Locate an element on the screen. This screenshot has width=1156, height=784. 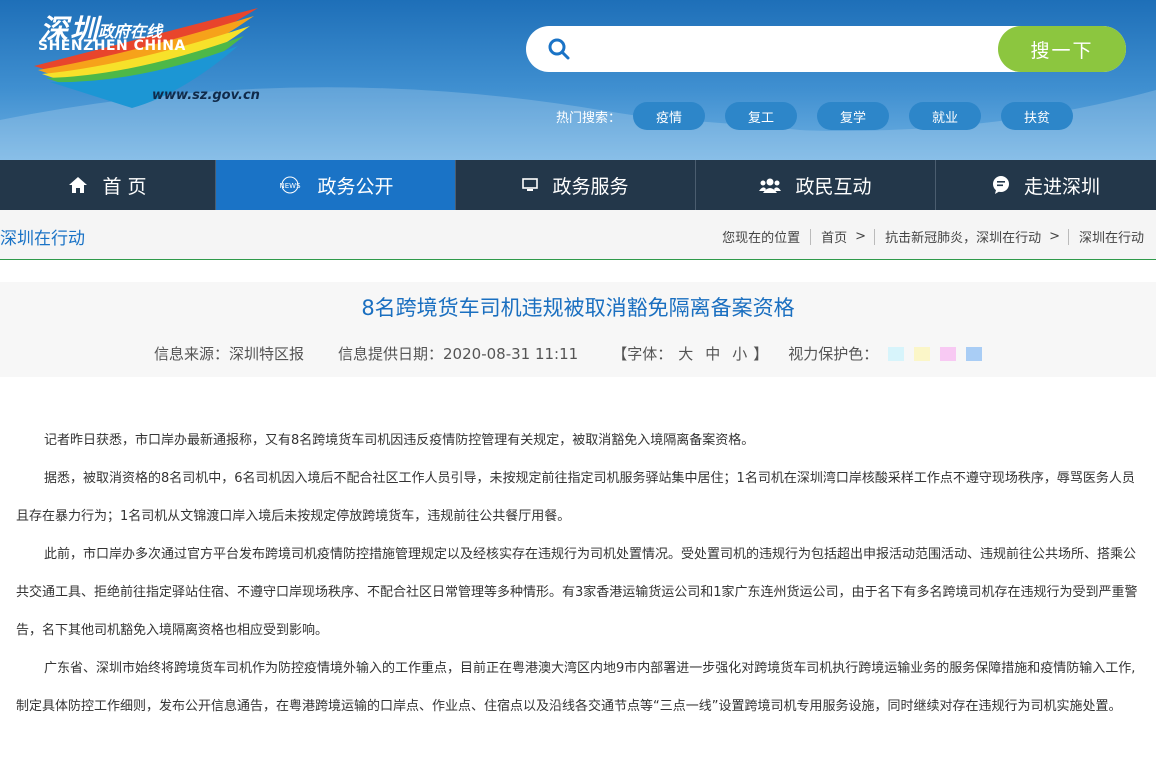
main-nav: 首 页 NEWS 政务公开 政务服务 政民互动 走进深圳 is located at coordinates (578, 185).